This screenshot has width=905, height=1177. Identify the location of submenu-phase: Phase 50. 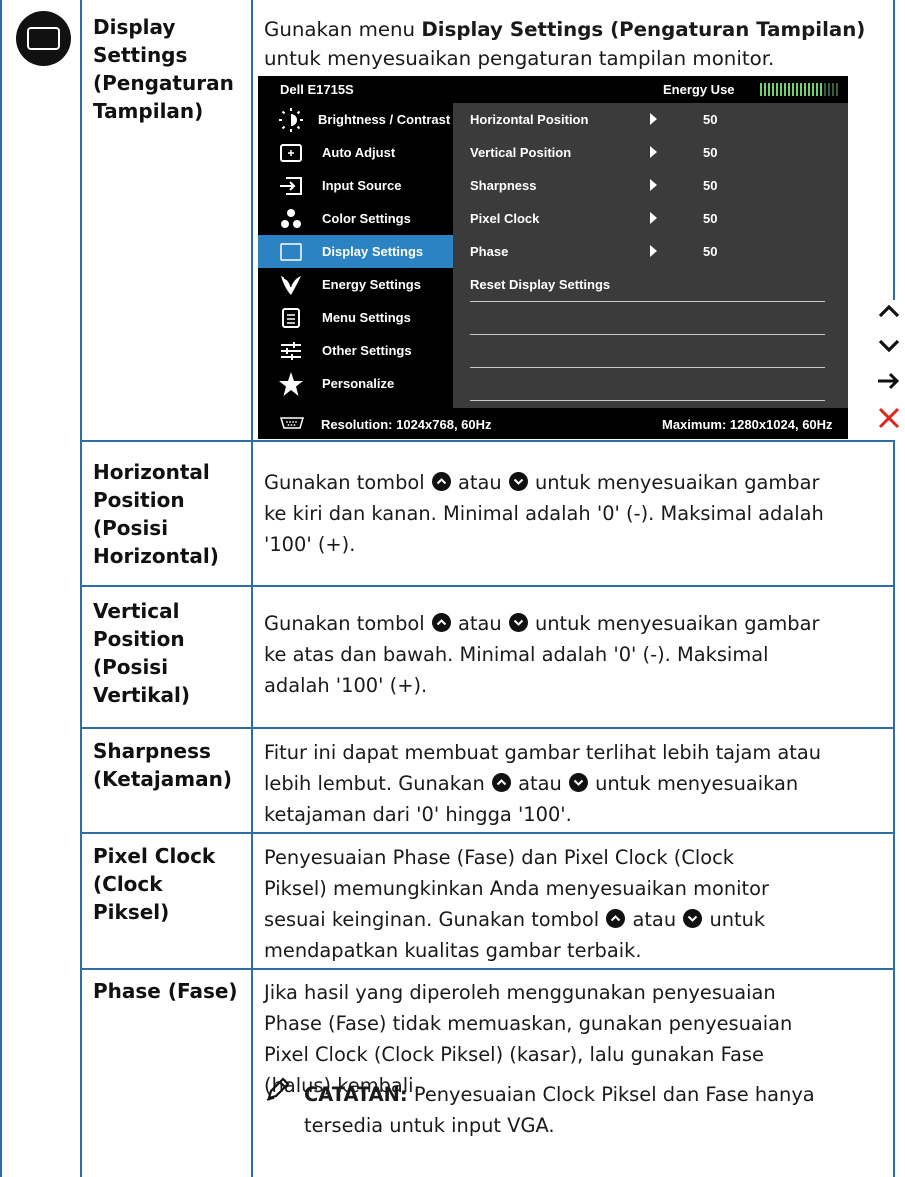
(650, 251).